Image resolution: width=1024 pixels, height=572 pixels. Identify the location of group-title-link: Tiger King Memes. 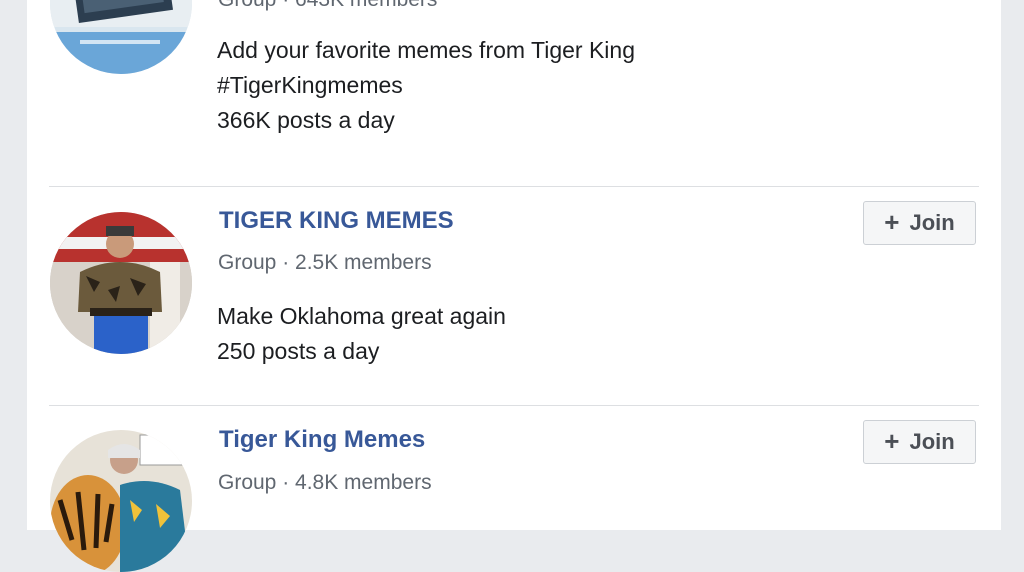
(322, 440).